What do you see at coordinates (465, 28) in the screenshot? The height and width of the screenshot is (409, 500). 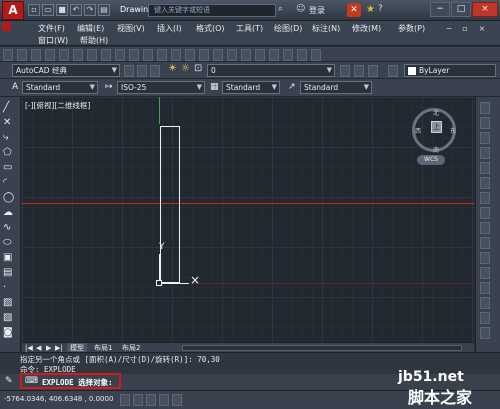 I see `doc-restore-icon: ▫` at bounding box center [465, 28].